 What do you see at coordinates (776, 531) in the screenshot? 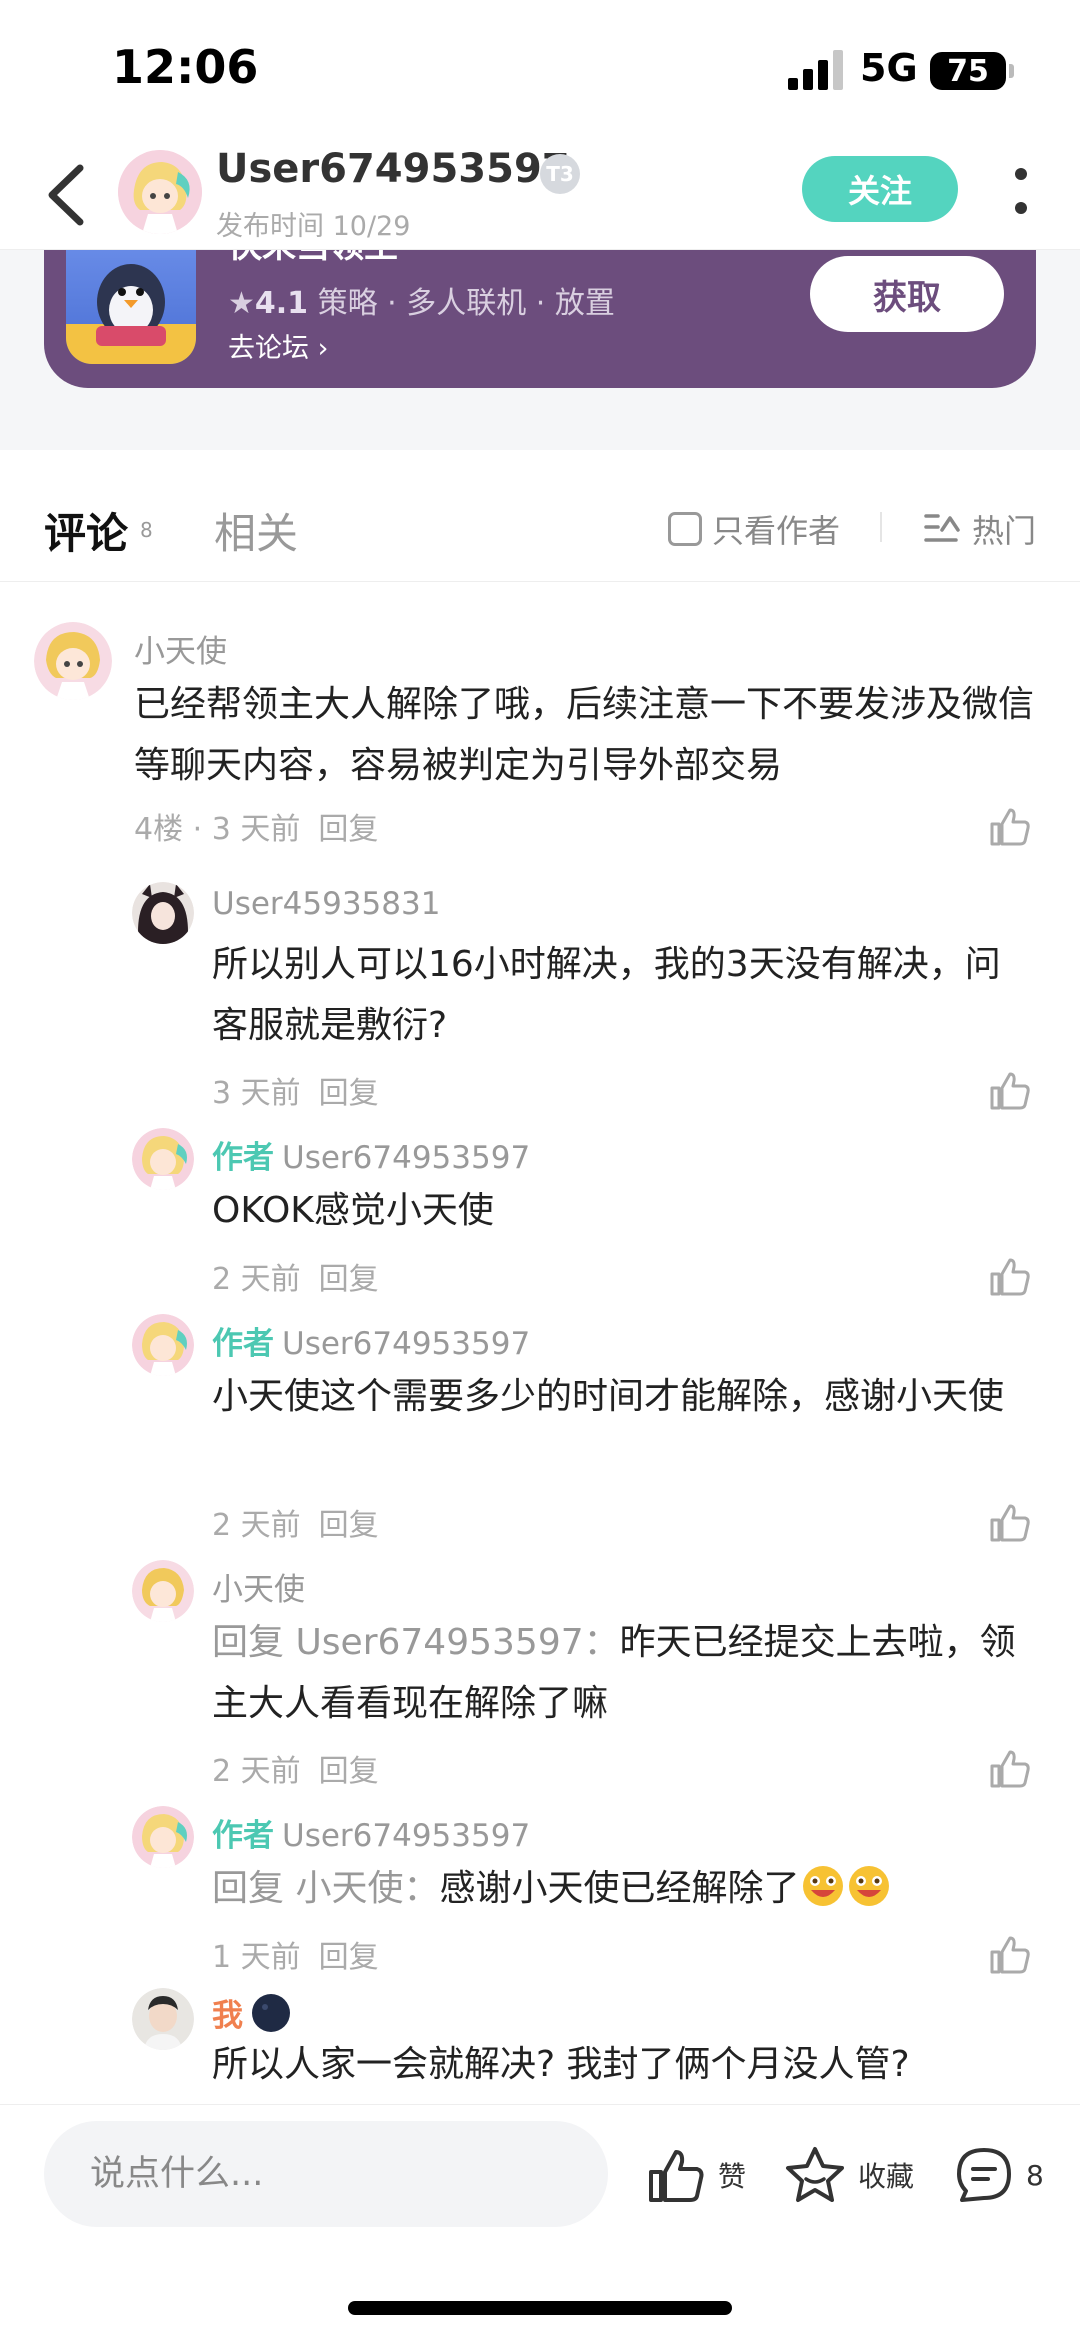
I see `only-author-label: 只看作者` at bounding box center [776, 531].